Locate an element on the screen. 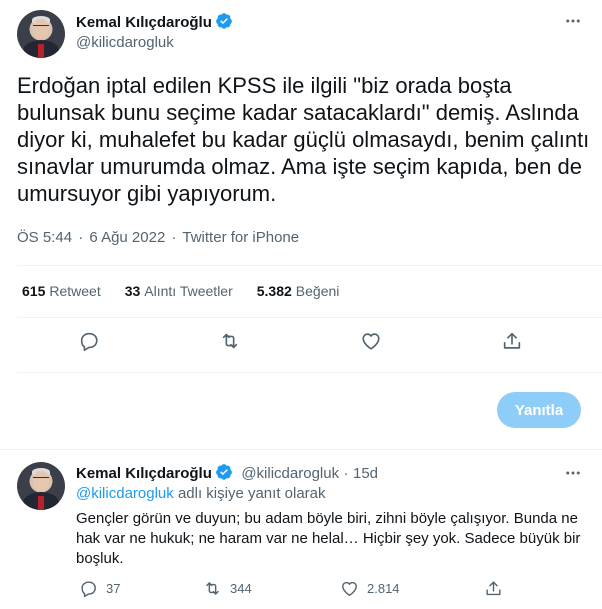 Image resolution: width=602 pixels, height=609 pixels. reply-button: Yanıtla is located at coordinates (539, 410).